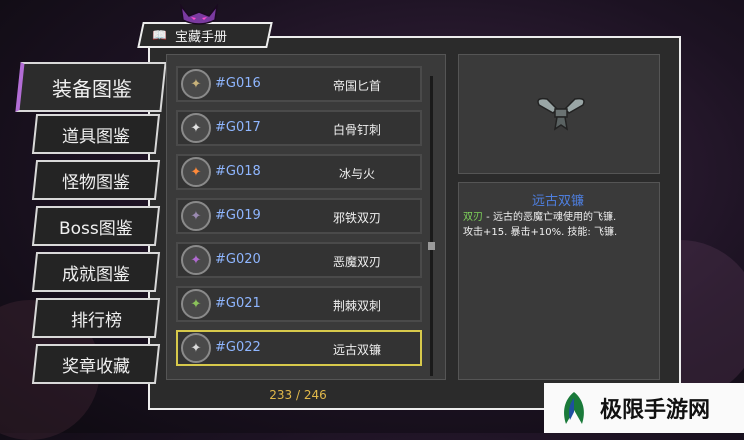 The width and height of the screenshot is (744, 440). I want to click on scythe-icon: ✦, so click(196, 348).